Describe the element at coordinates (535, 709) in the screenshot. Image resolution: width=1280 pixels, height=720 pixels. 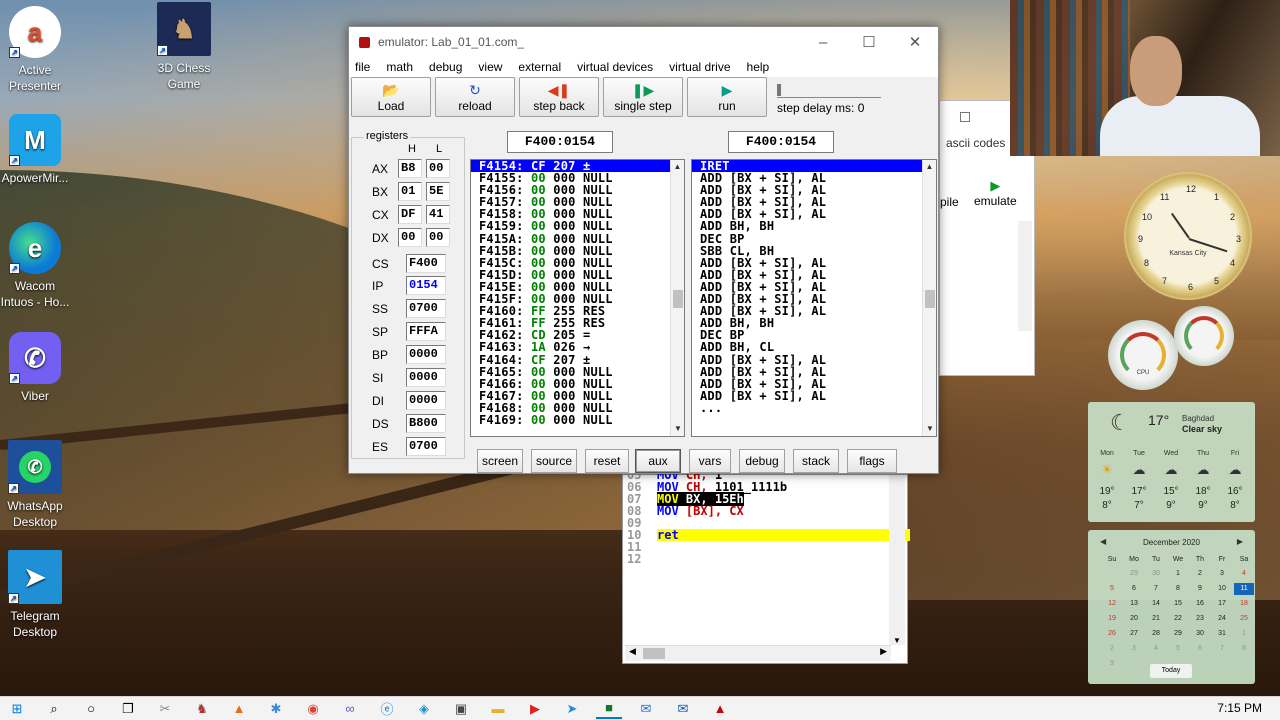
I see `youtube-icon: ▶` at that location.